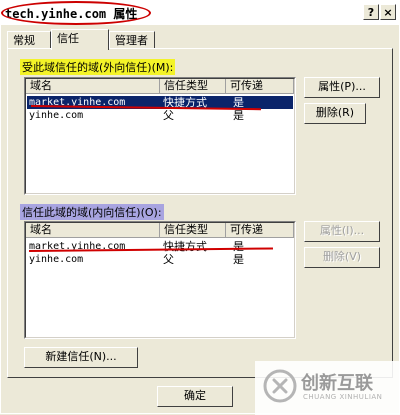 Image resolution: width=400 pixels, height=415 pixels. What do you see at coordinates (371, 12) in the screenshot?
I see `help-button: ?` at bounding box center [371, 12].